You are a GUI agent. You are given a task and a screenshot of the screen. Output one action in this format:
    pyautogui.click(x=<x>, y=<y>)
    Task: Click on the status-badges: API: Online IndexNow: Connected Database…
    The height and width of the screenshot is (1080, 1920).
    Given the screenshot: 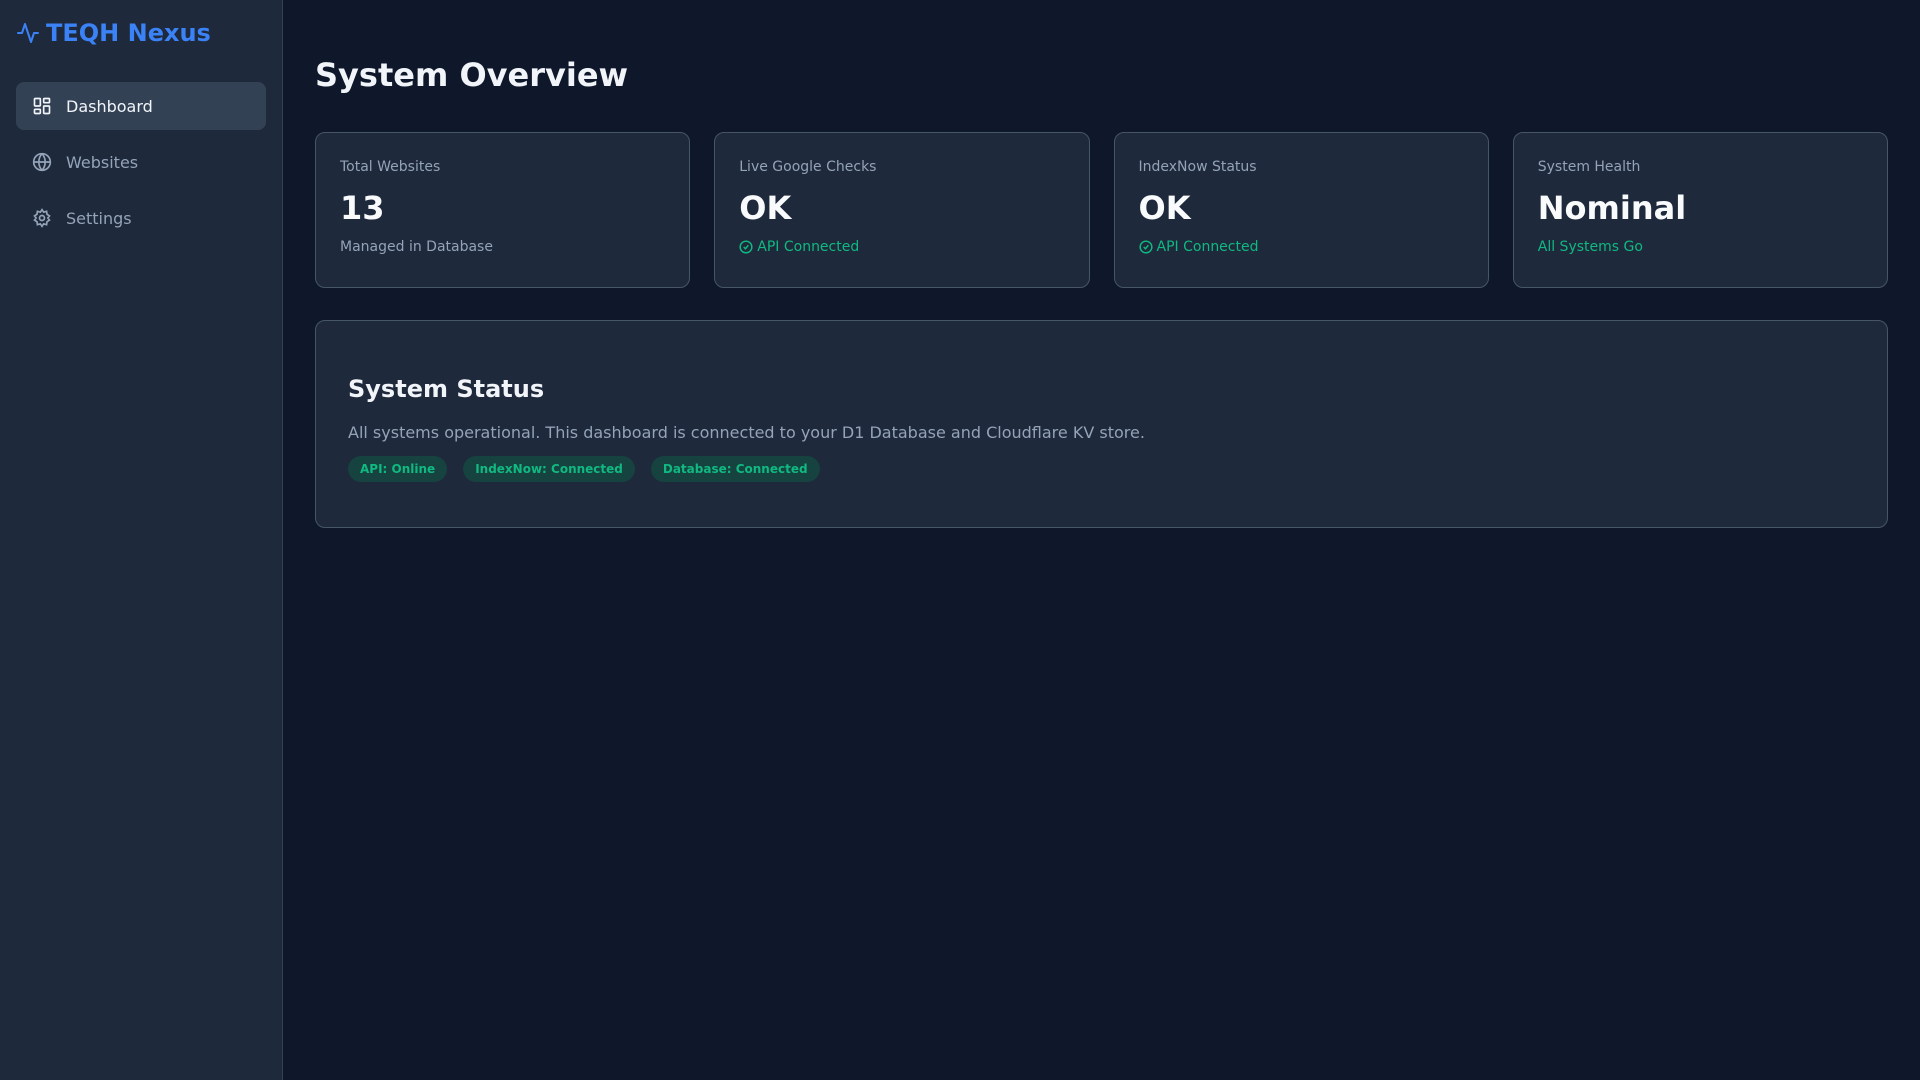 What is the action you would take?
    pyautogui.click(x=1101, y=469)
    